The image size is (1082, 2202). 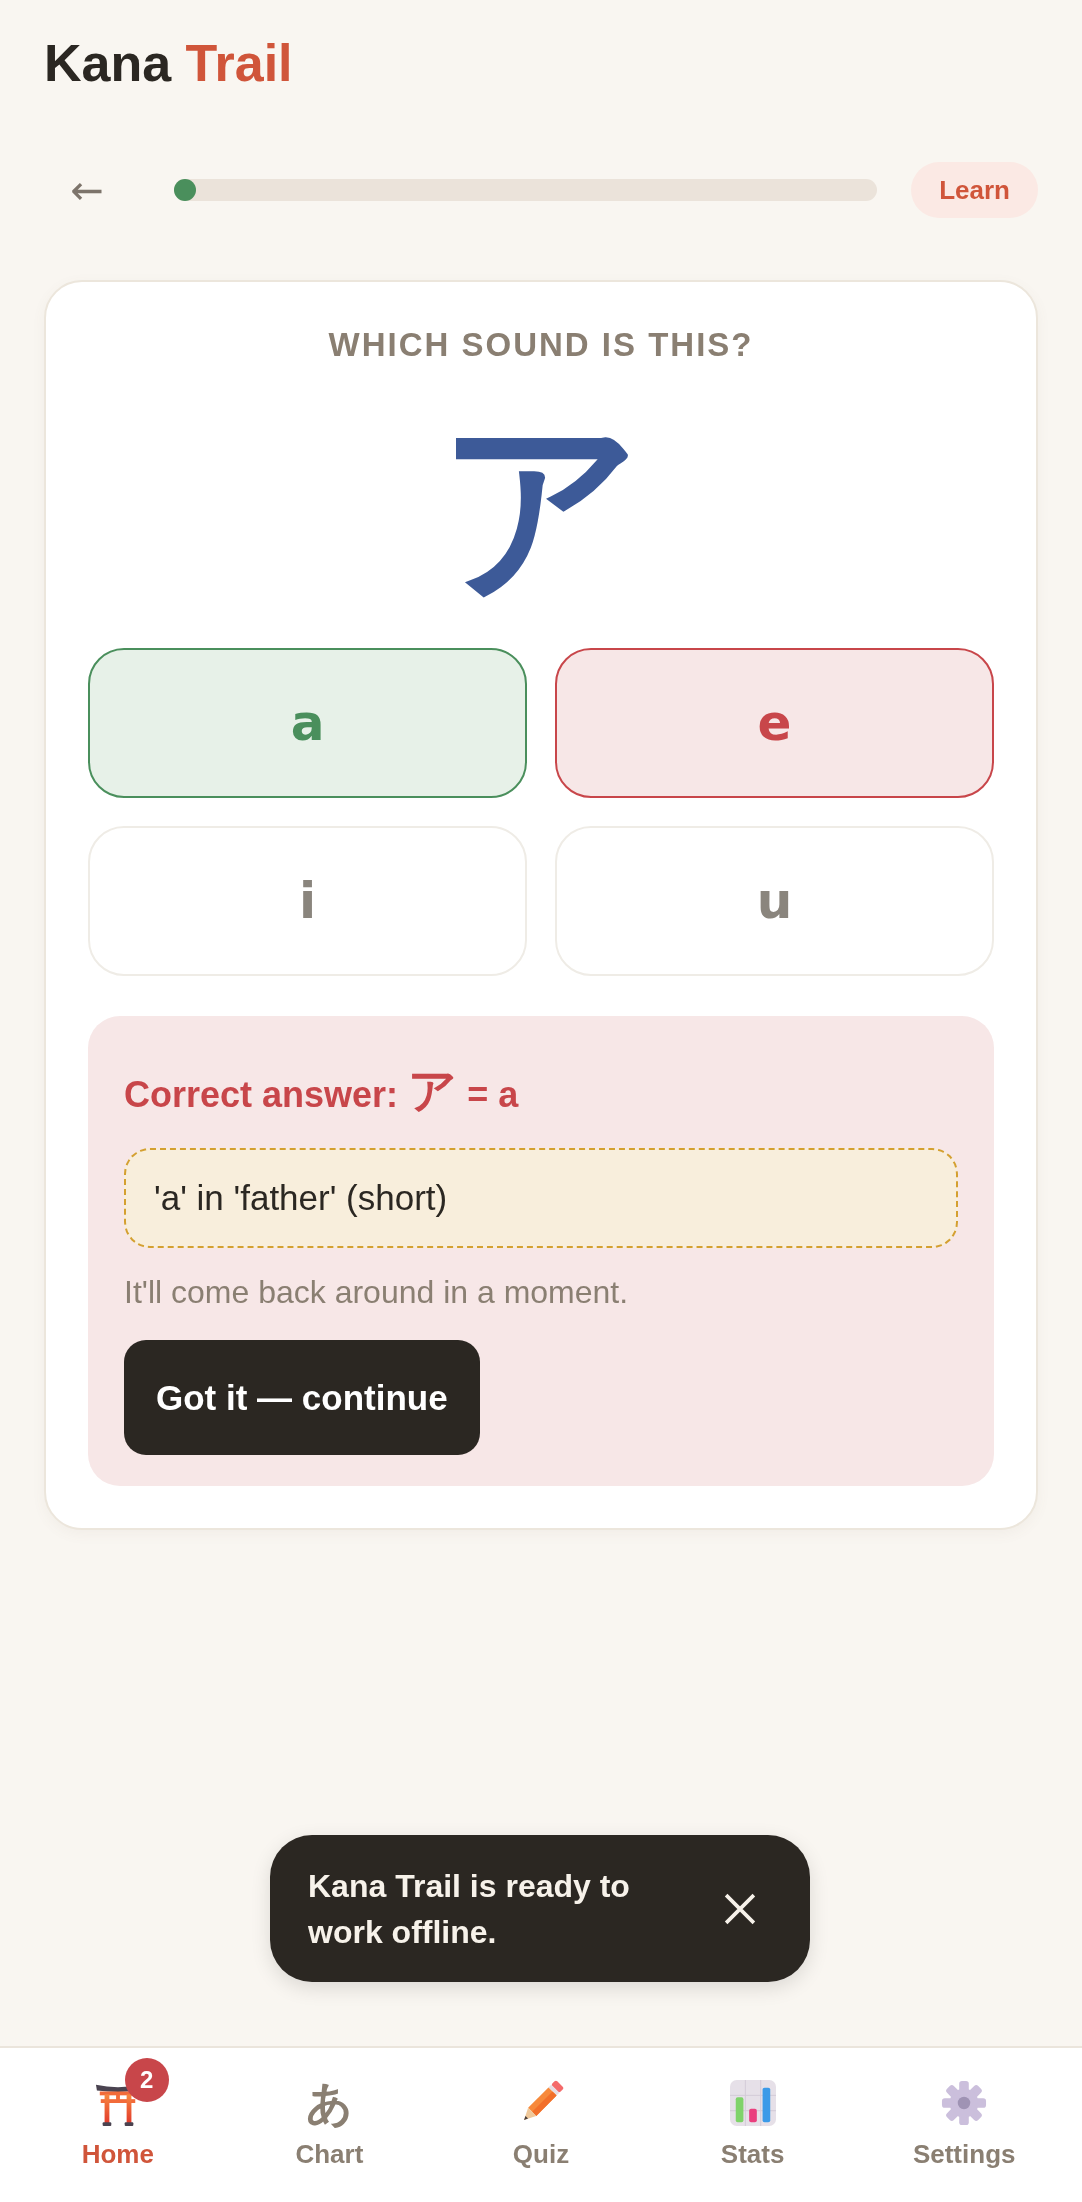 I want to click on gear-icon, so click(x=964, y=2103).